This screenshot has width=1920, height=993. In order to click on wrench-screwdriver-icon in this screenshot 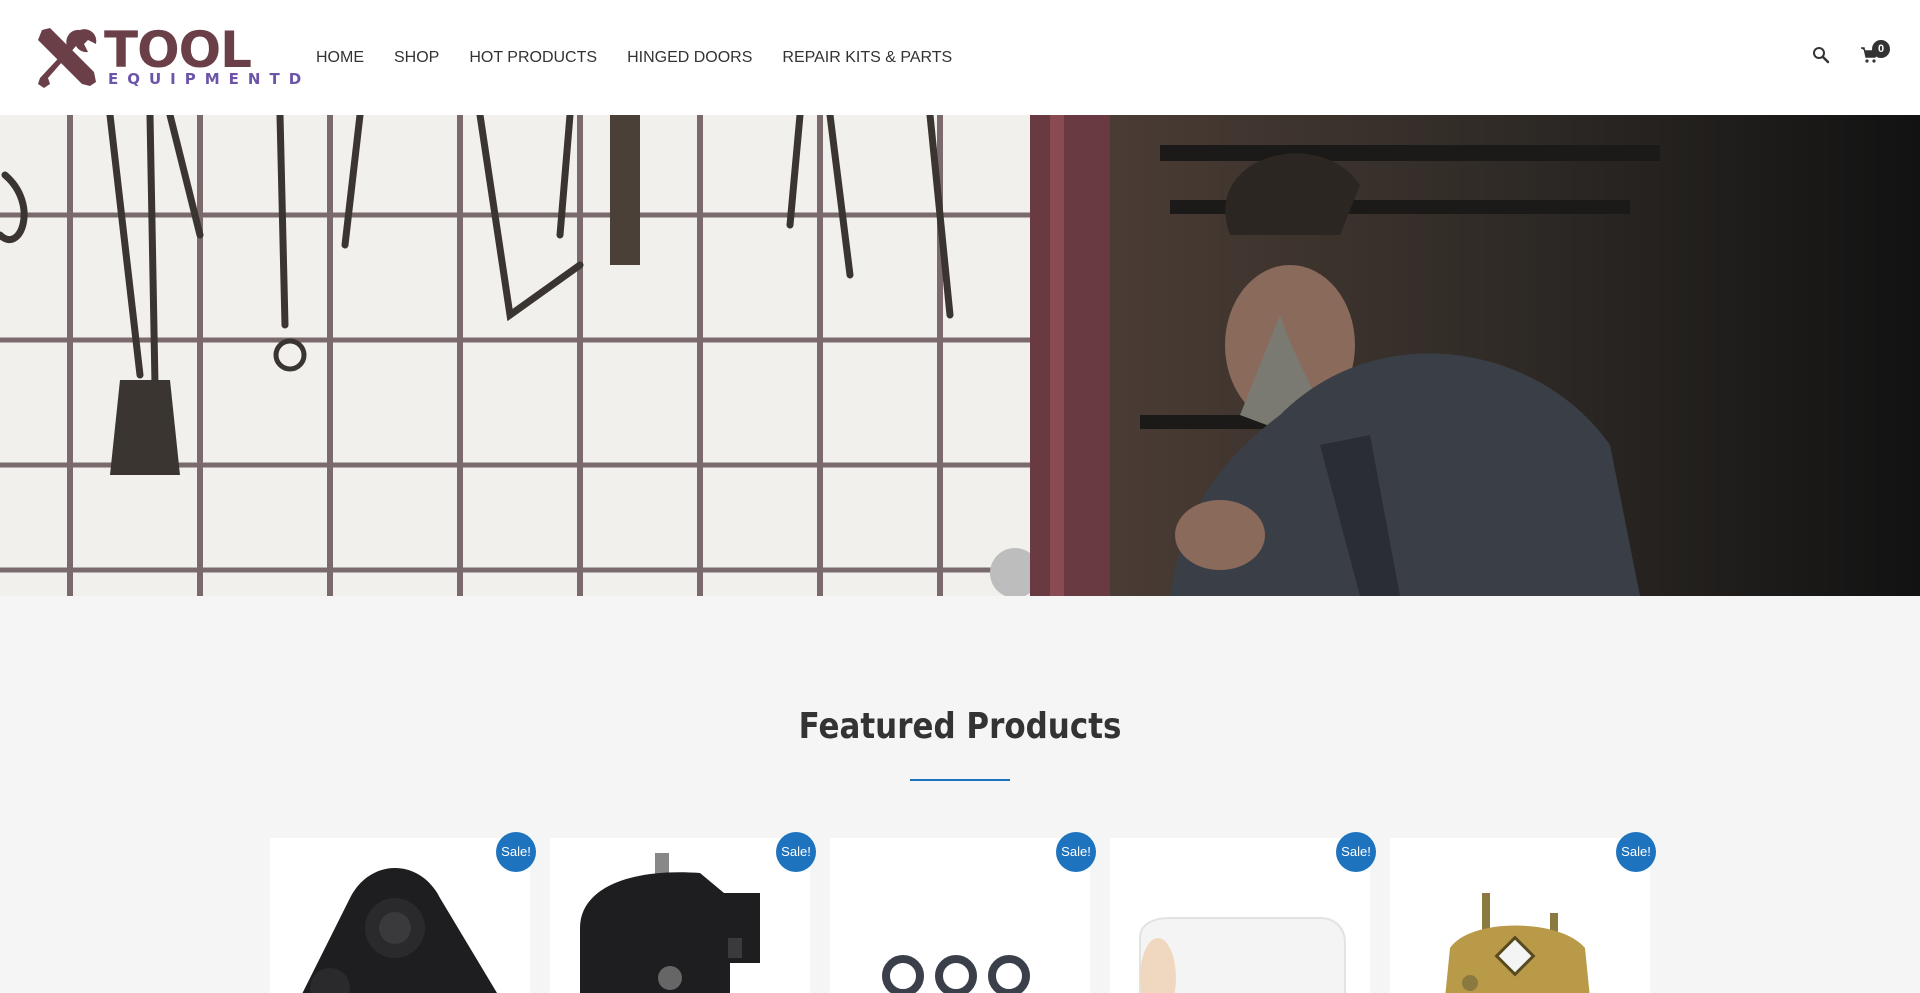, I will do `click(67, 58)`.